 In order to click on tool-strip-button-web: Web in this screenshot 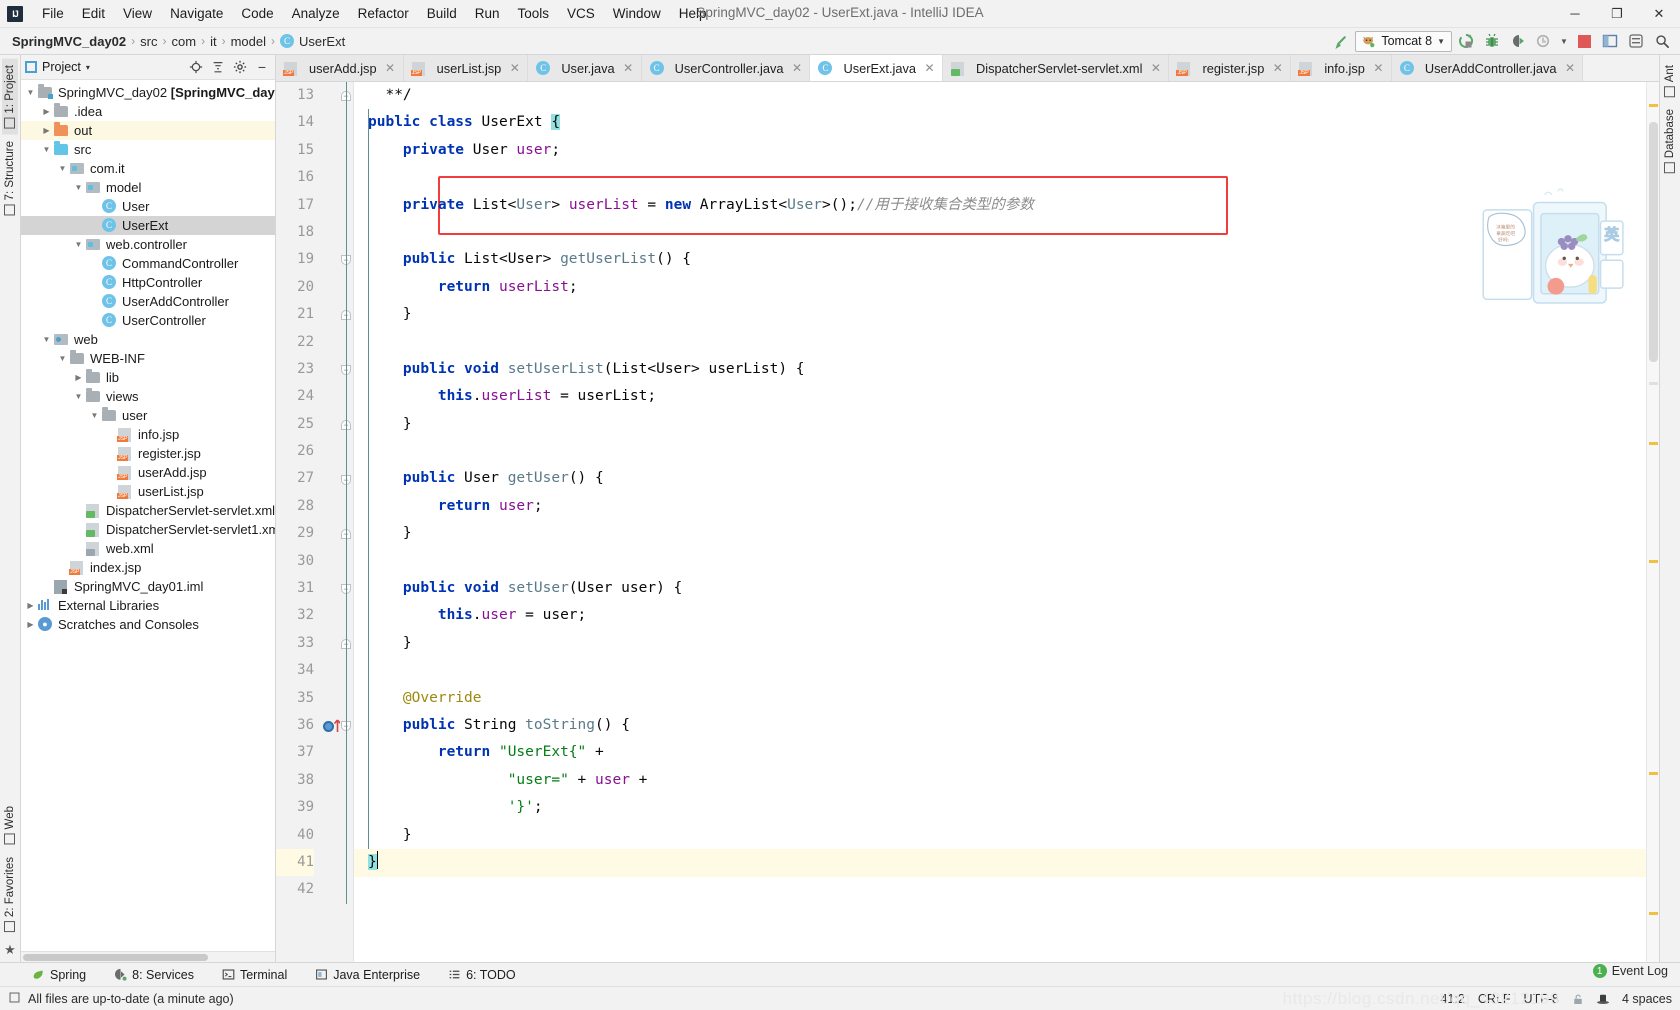, I will do `click(10, 825)`.